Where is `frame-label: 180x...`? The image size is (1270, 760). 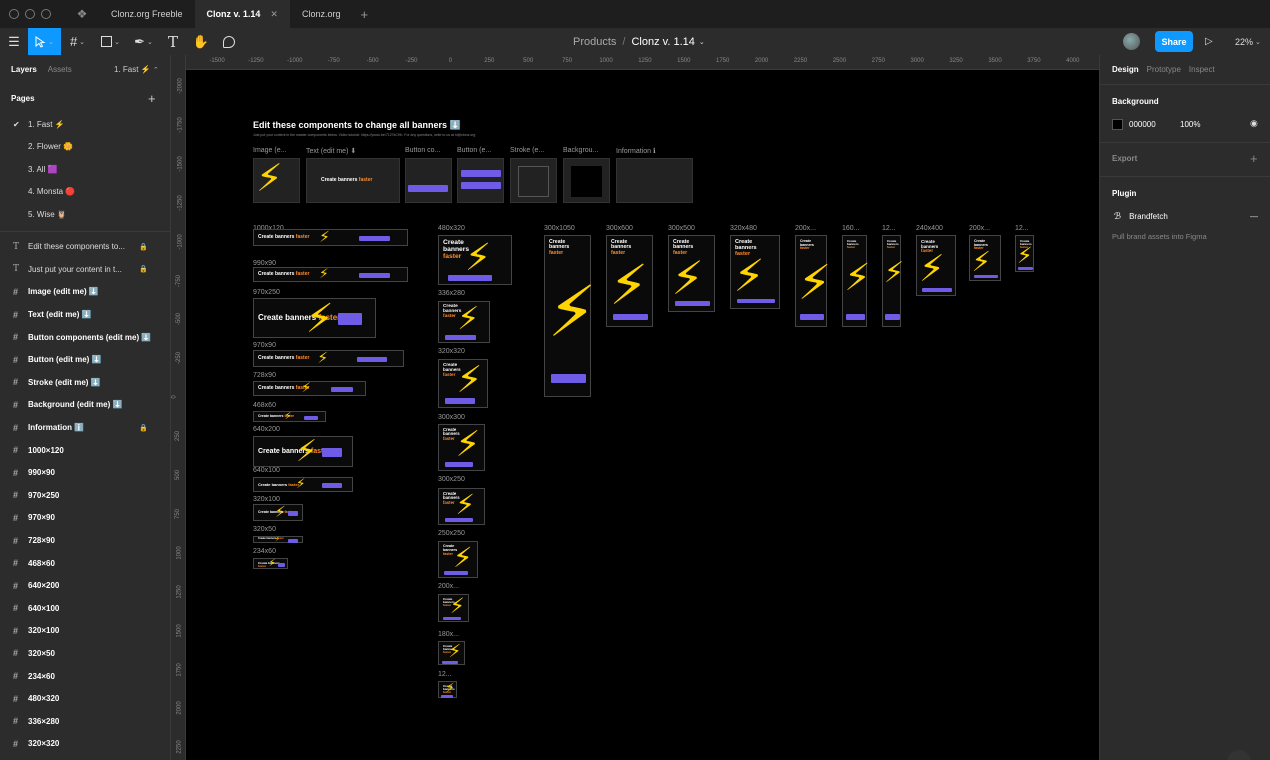
frame-label: 180x... is located at coordinates (448, 634).